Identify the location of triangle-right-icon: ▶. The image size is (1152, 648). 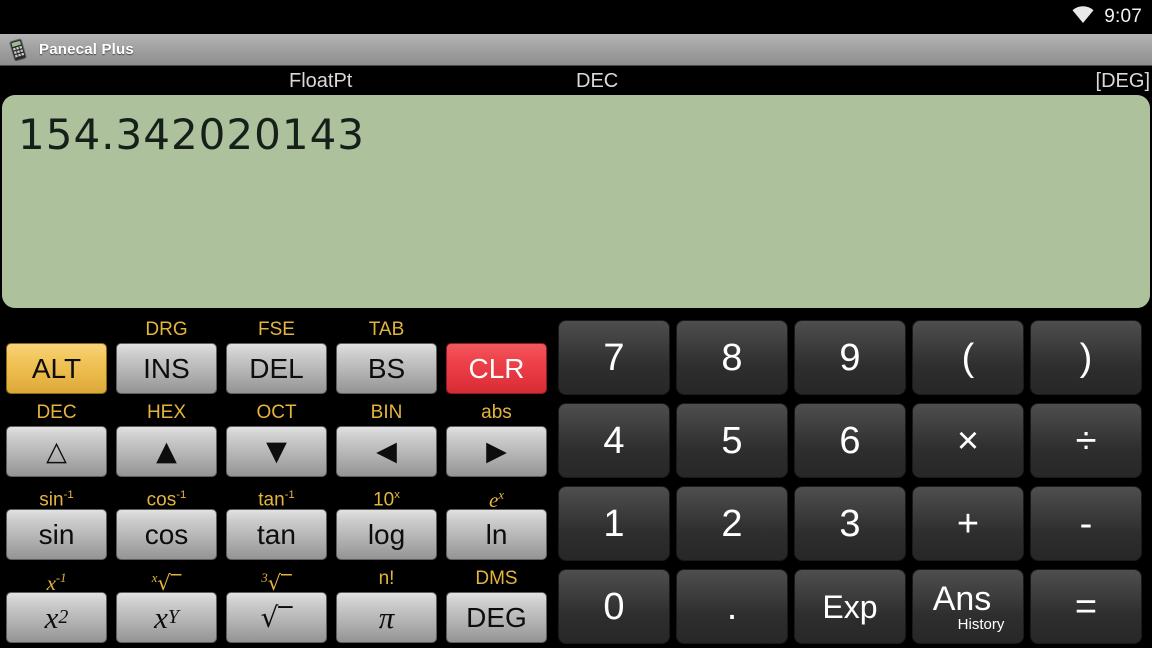
(496, 451).